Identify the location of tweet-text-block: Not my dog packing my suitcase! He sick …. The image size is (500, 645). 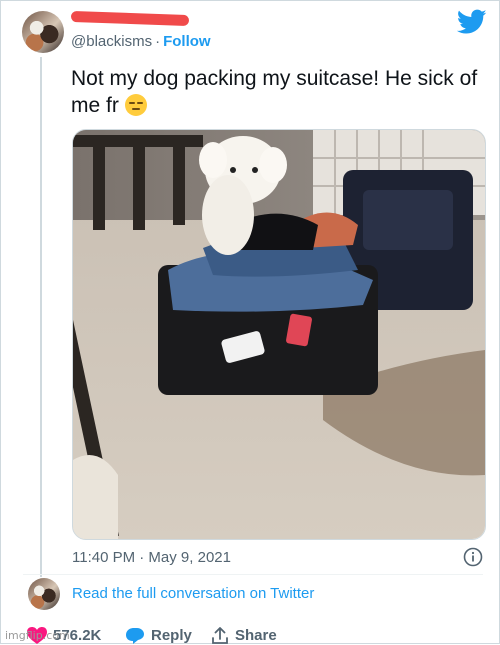
(276, 92).